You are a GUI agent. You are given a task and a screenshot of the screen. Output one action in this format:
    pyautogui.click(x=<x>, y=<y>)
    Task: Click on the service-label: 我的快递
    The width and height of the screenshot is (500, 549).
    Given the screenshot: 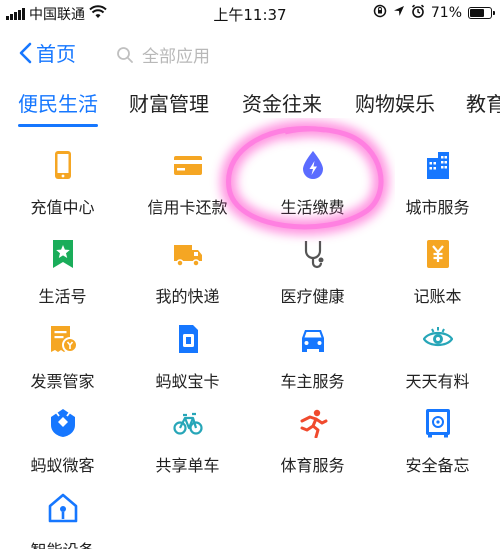 What is the action you would take?
    pyautogui.click(x=187, y=296)
    